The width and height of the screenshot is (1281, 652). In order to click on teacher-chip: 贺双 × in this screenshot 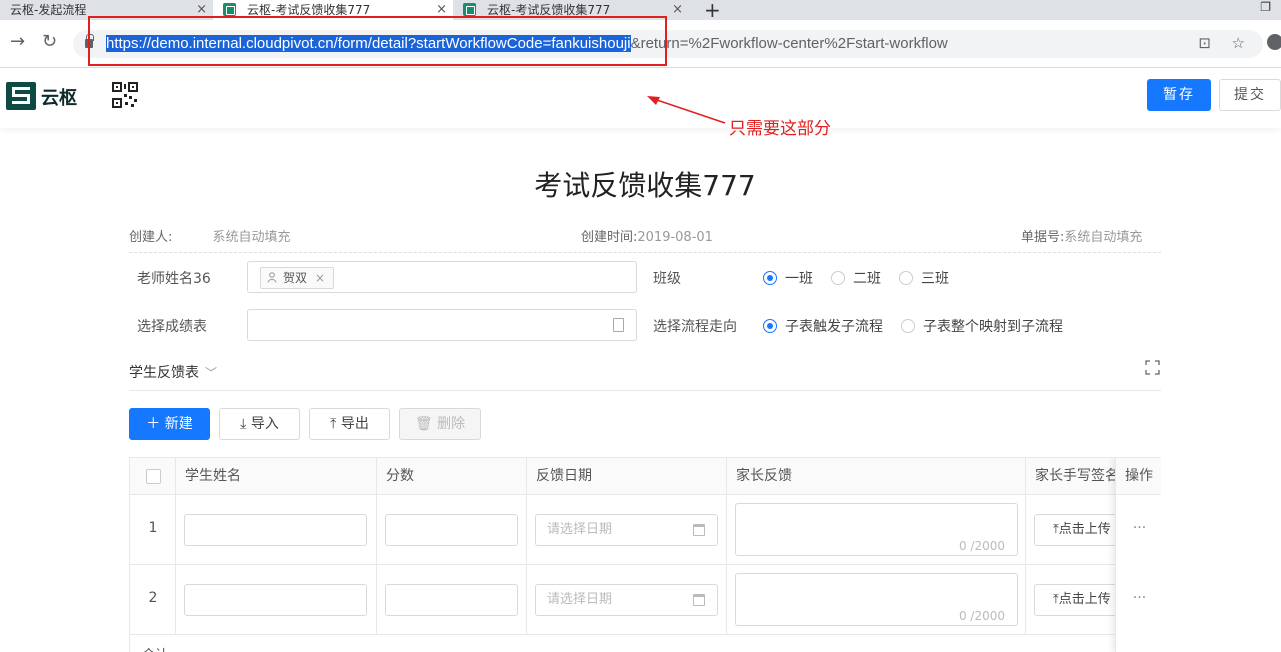, I will do `click(297, 278)`.